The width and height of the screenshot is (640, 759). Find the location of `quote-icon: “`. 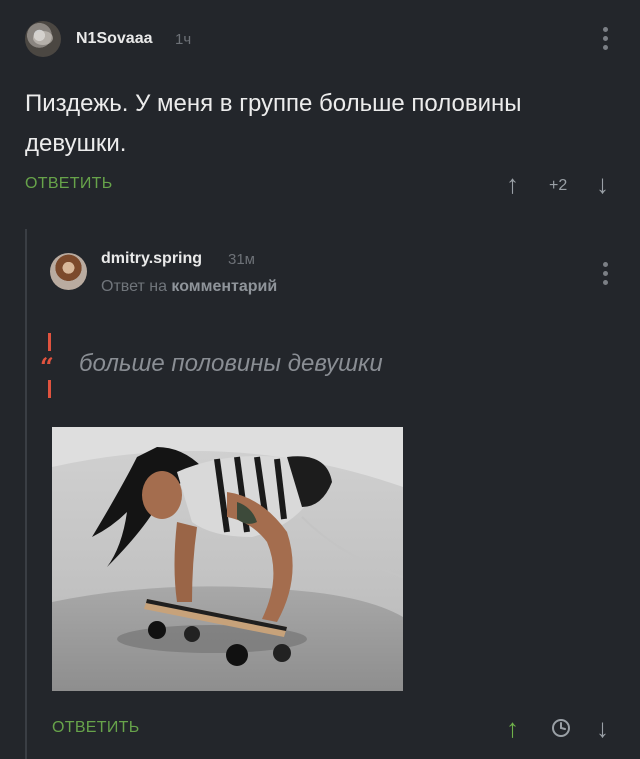

quote-icon: “ is located at coordinates (47, 366).